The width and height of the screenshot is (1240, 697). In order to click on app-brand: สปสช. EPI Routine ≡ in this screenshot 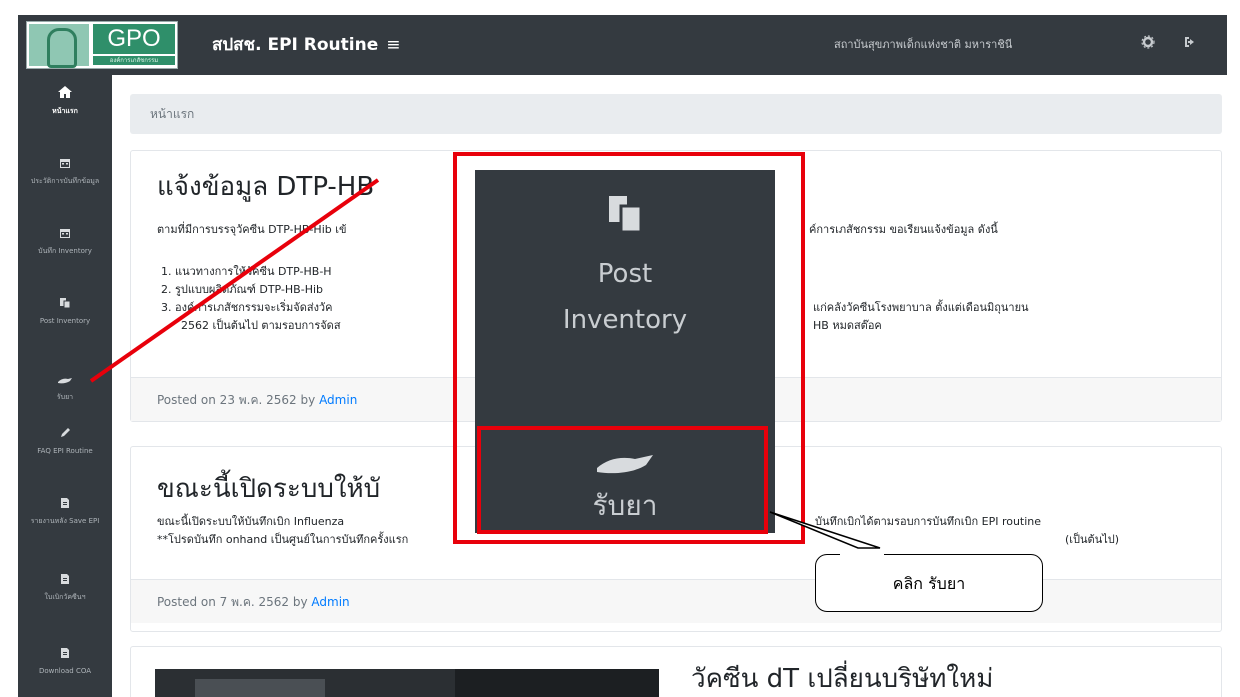, I will do `click(306, 45)`.